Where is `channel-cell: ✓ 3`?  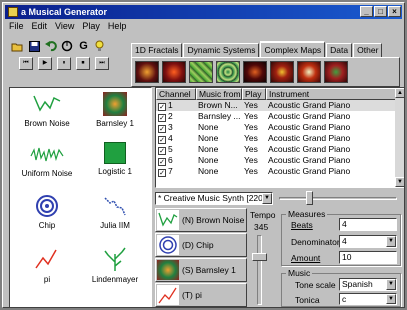
channel-cell: ✓ 3 is located at coordinates (176, 127).